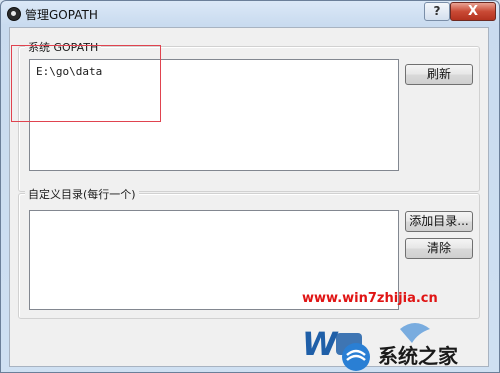  What do you see at coordinates (370, 298) in the screenshot?
I see `watermark-url: www.win7zhijia.cn` at bounding box center [370, 298].